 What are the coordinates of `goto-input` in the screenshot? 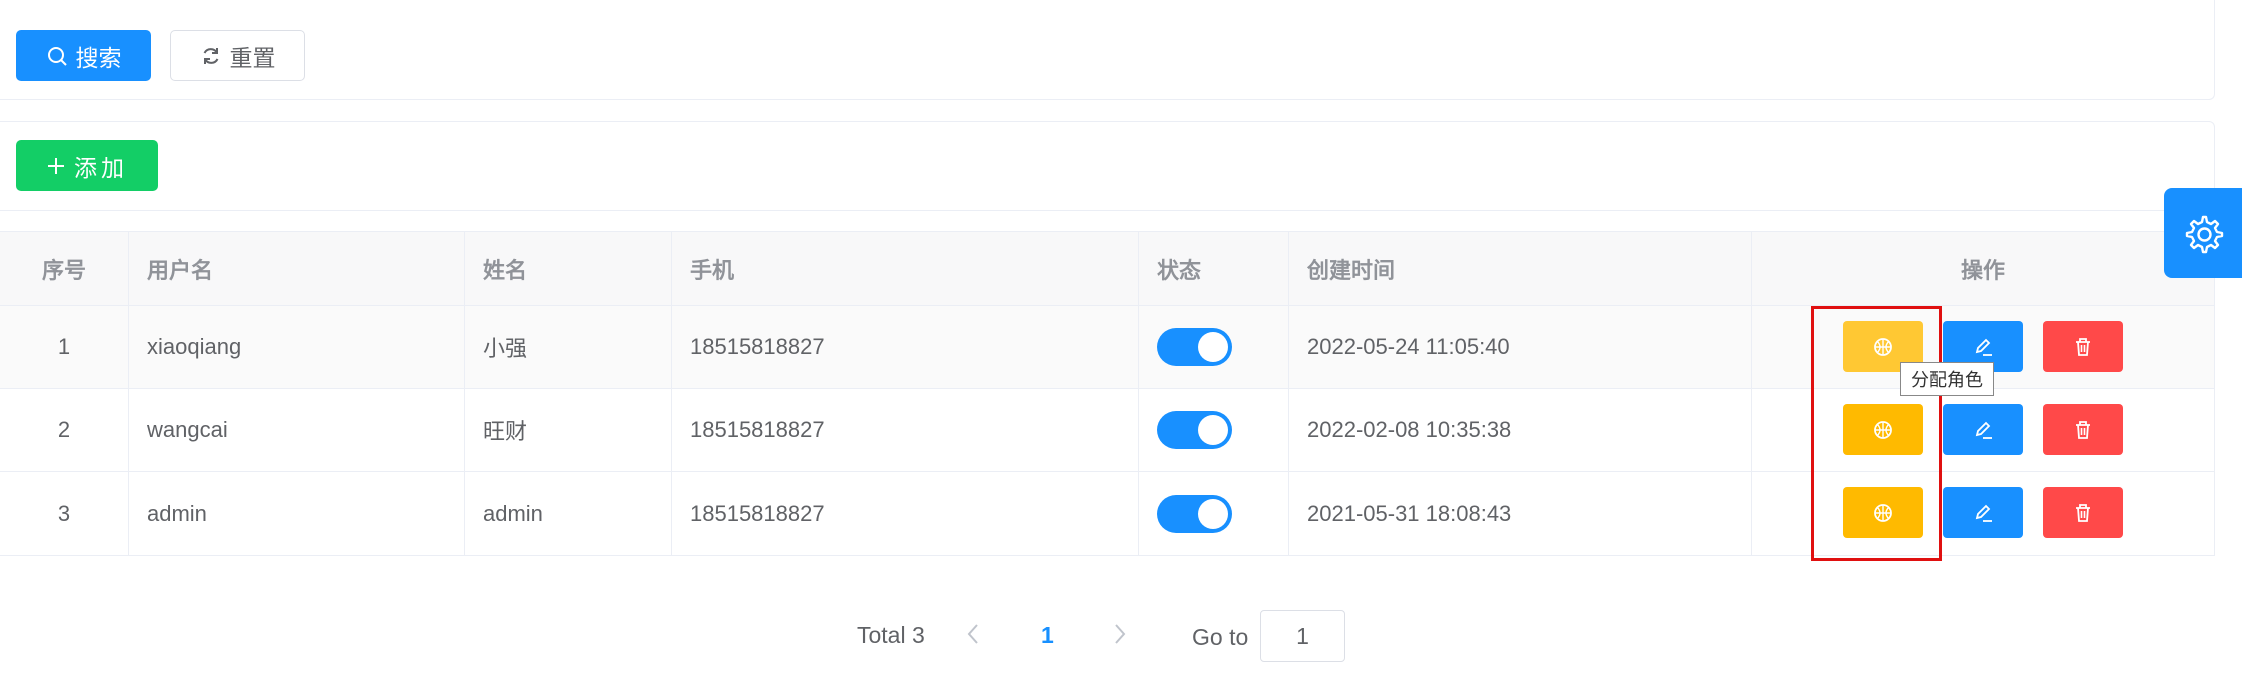 It's located at (1302, 636).